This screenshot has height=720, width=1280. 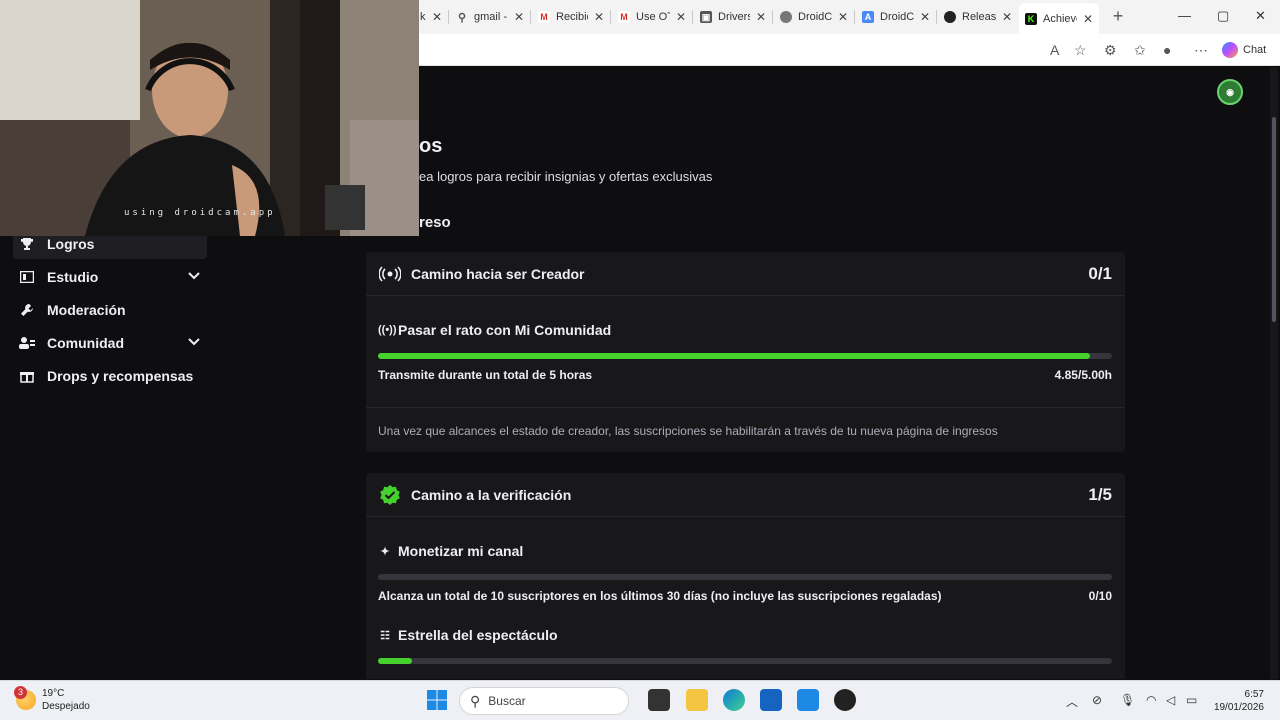 I want to click on file-explorer-icon, so click(x=697, y=700).